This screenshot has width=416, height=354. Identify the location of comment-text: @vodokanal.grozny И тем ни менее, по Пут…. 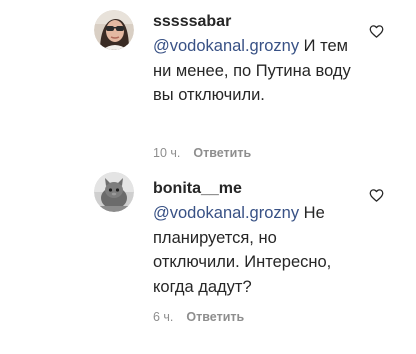
(258, 71).